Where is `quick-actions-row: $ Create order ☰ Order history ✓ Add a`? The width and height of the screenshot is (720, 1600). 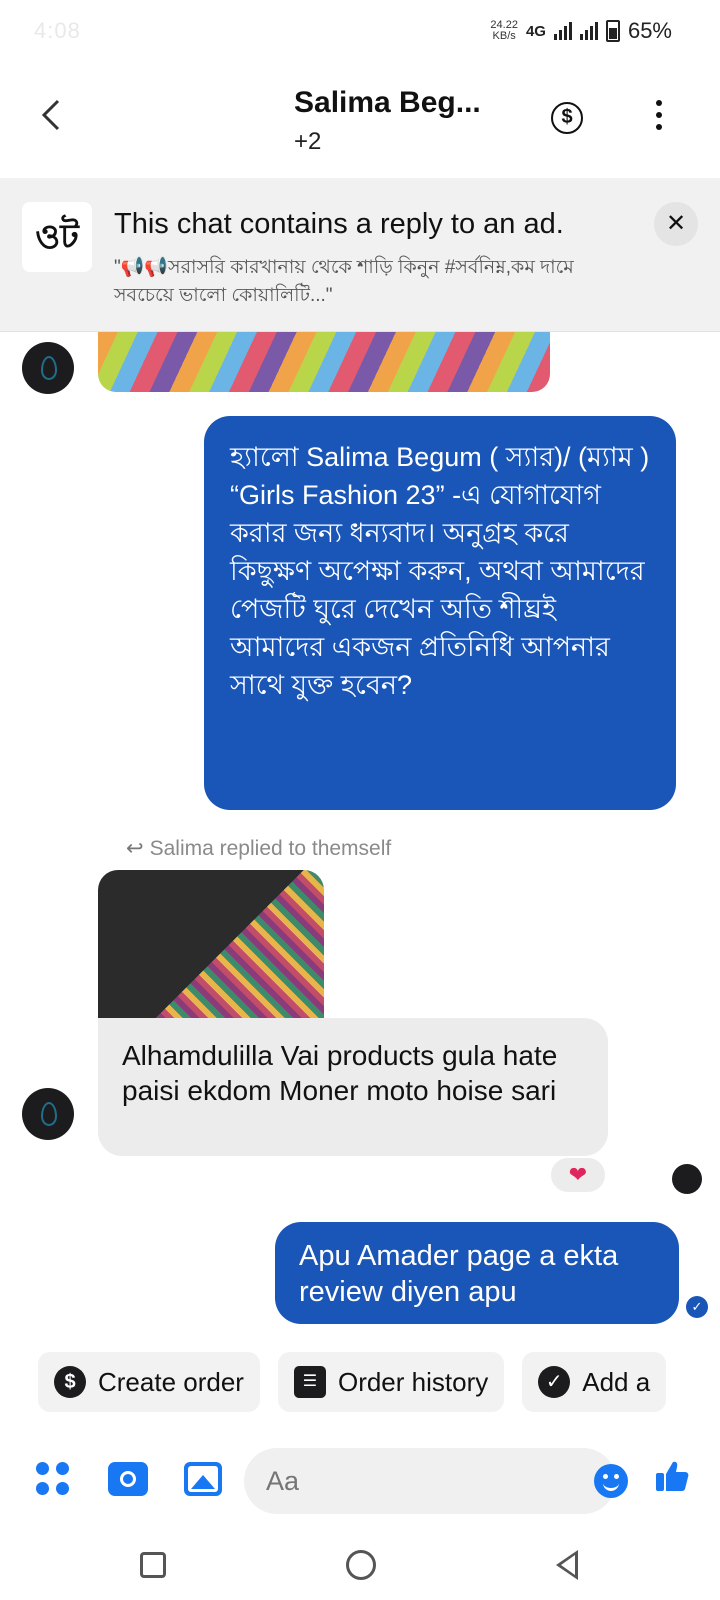
quick-actions-row: $ Create order ☰ Order history ✓ Add a is located at coordinates (379, 1382).